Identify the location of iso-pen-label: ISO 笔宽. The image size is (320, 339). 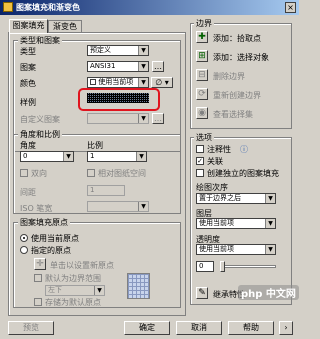
(36, 208).